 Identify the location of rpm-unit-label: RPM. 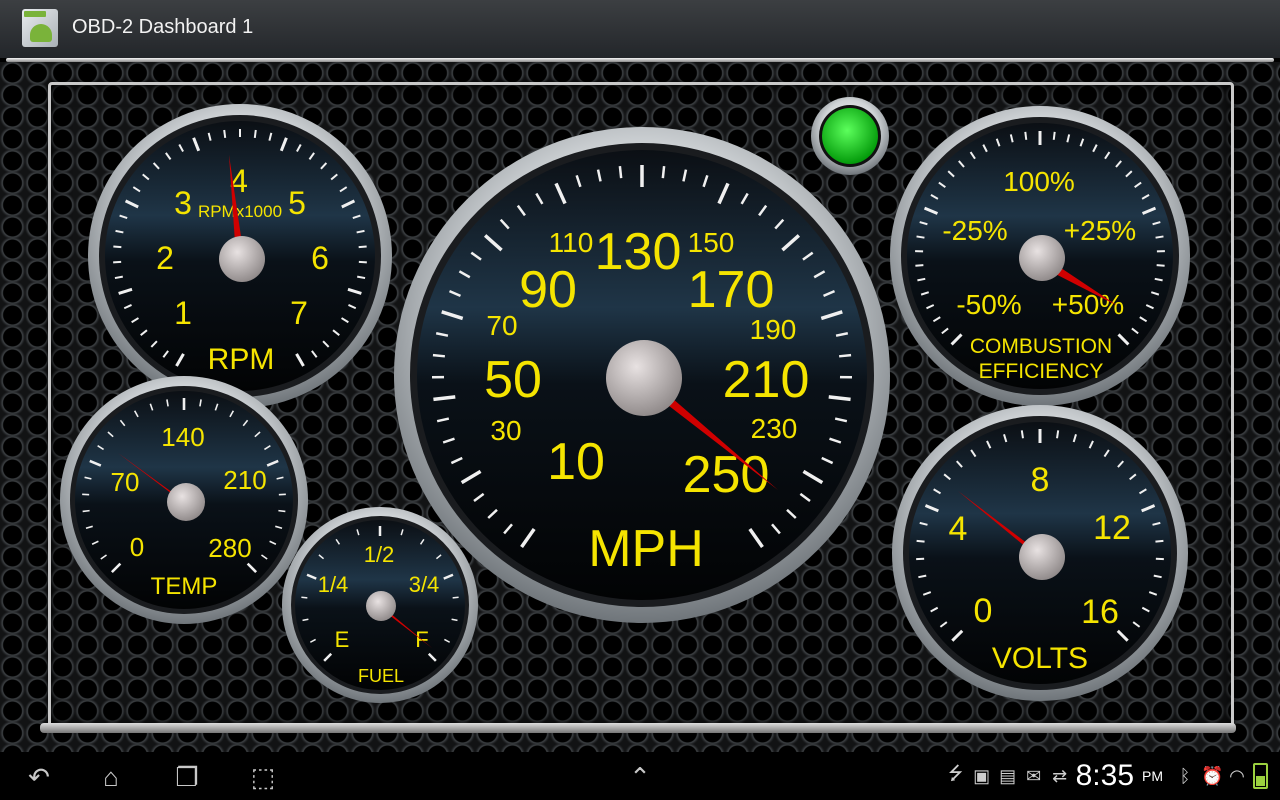
(241, 359).